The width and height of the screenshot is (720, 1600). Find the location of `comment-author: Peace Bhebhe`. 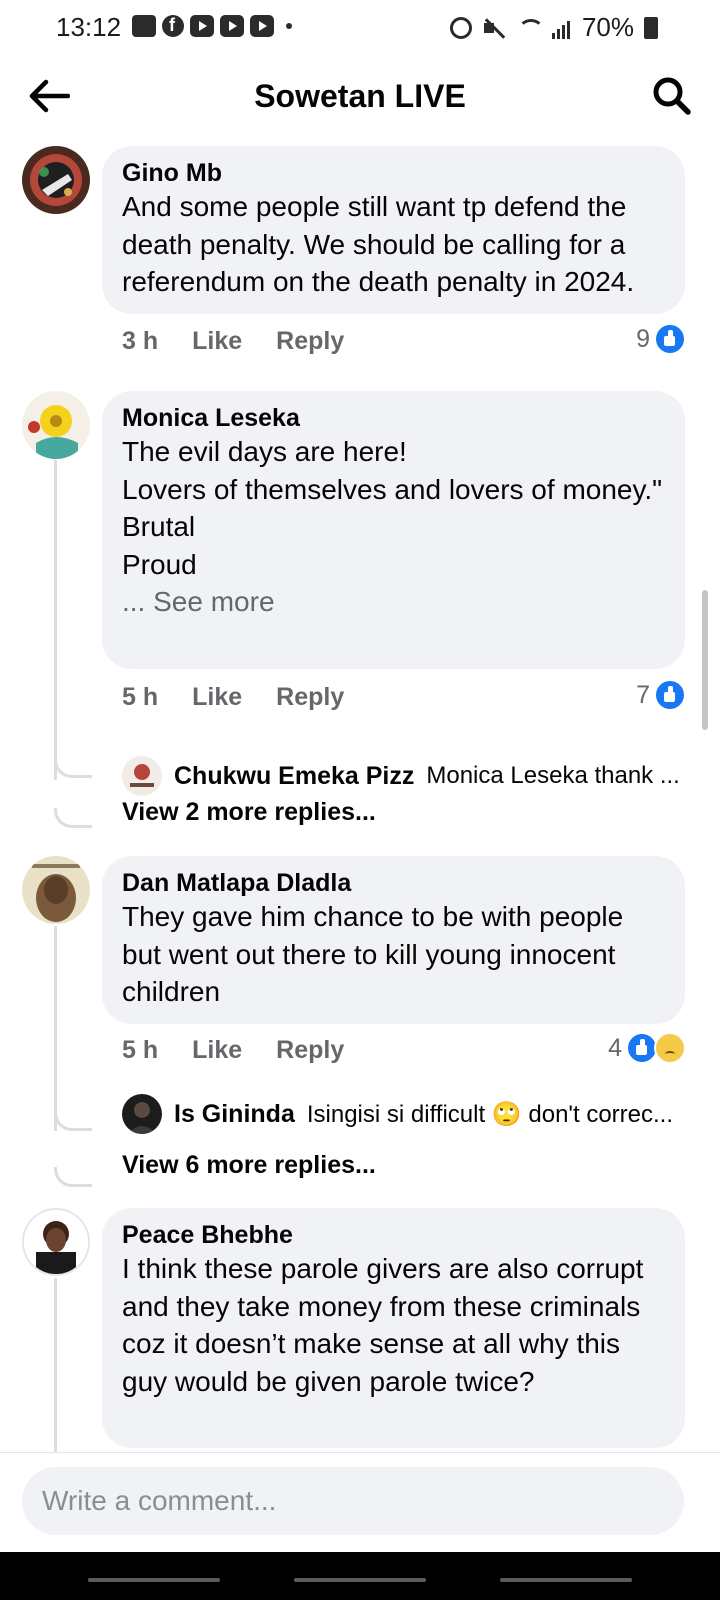

comment-author: Peace Bhebhe is located at coordinates (393, 1235).